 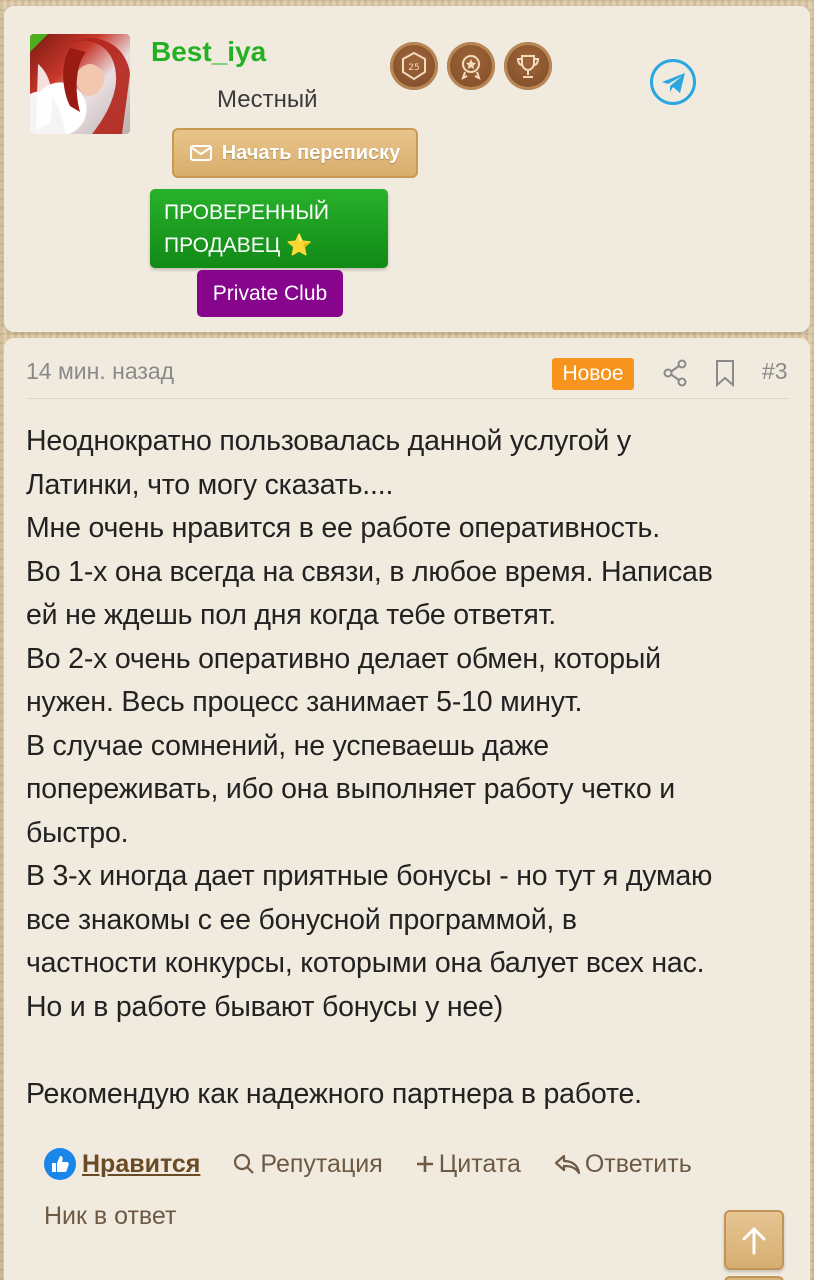 I want to click on new-badge: Новое, so click(x=593, y=374).